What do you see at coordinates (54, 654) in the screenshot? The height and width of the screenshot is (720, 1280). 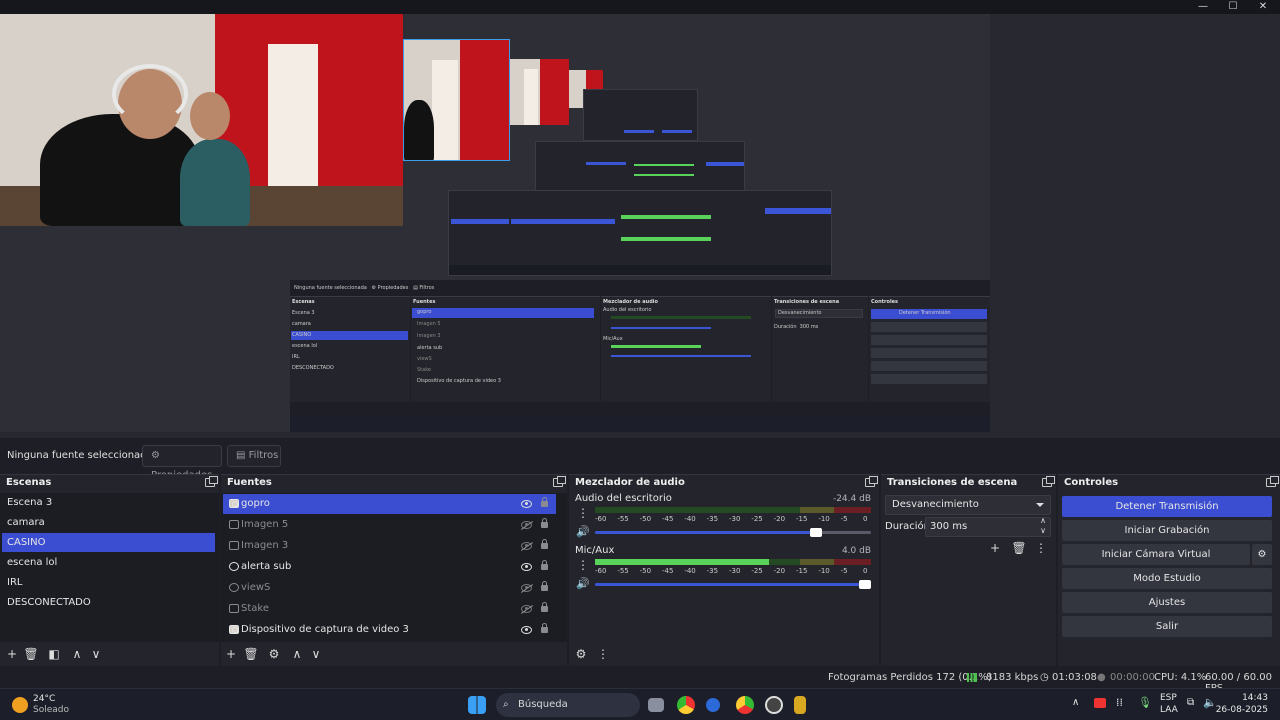 I see `scene-filters-icon: ◧` at bounding box center [54, 654].